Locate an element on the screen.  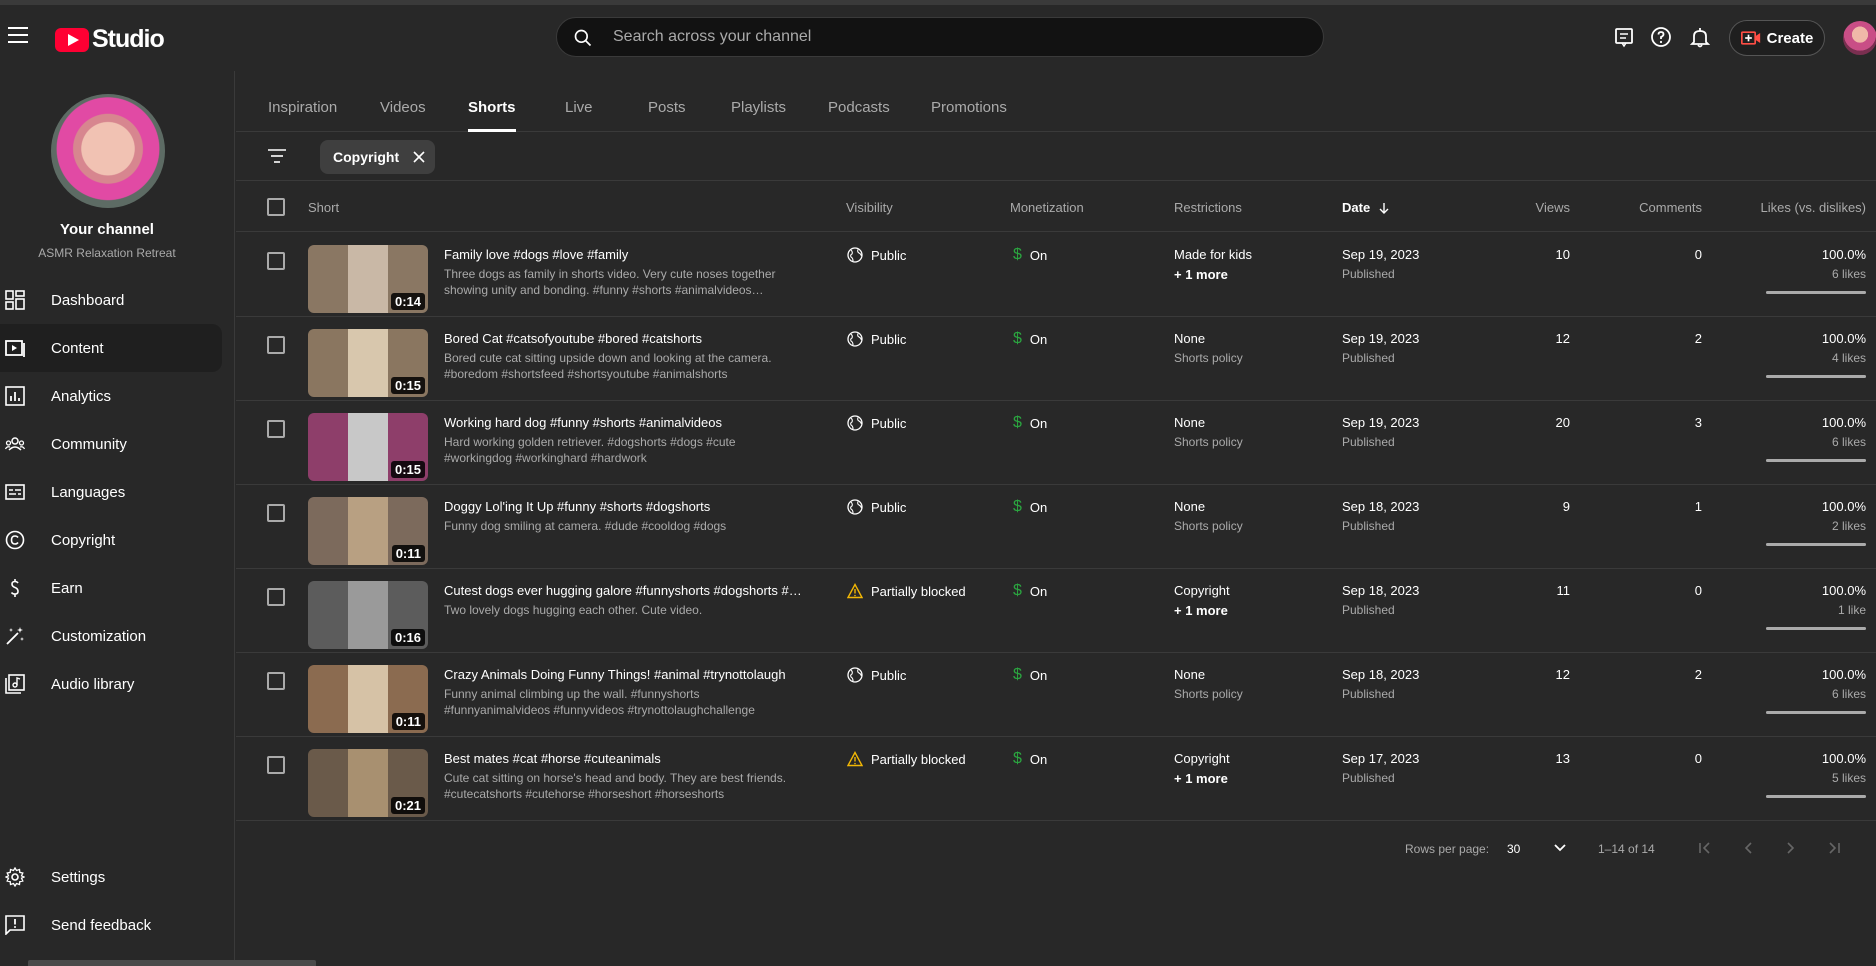
menu-icon is located at coordinates (18, 35).